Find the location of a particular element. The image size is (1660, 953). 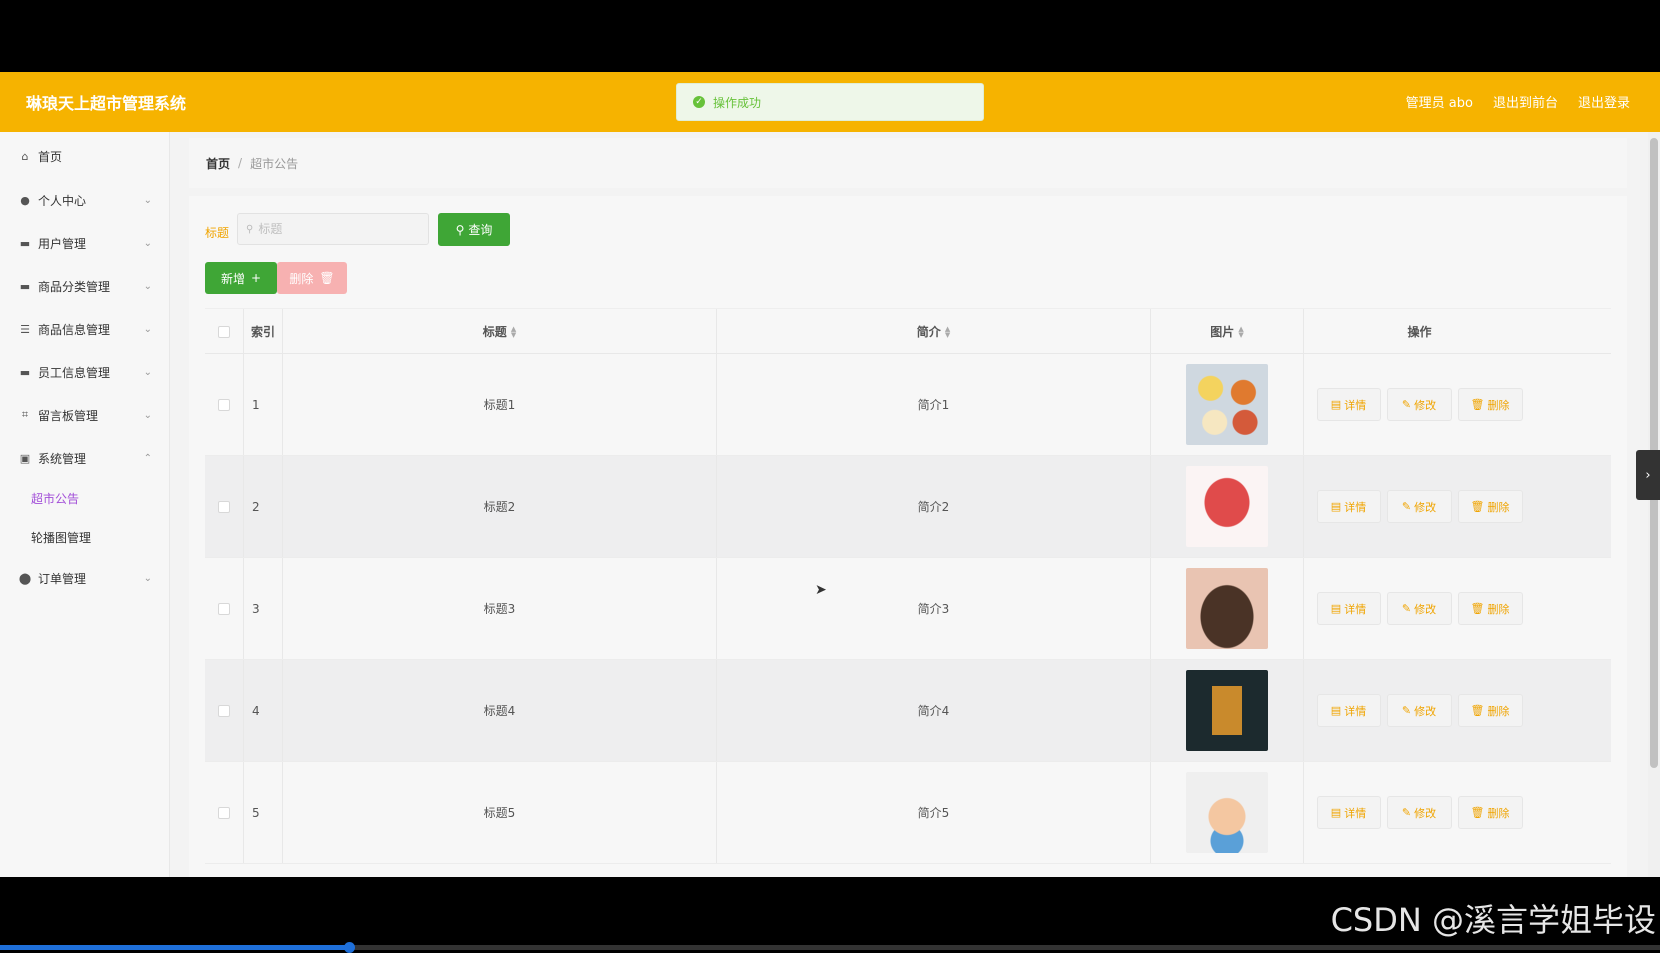

cell-index: 5 is located at coordinates (263, 812).